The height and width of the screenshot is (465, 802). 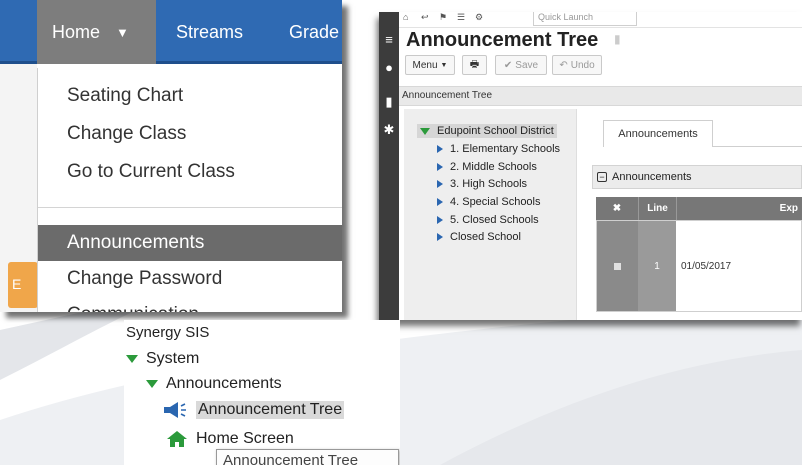 What do you see at coordinates (508, 65) in the screenshot?
I see `checkmark-icon: ✔` at bounding box center [508, 65].